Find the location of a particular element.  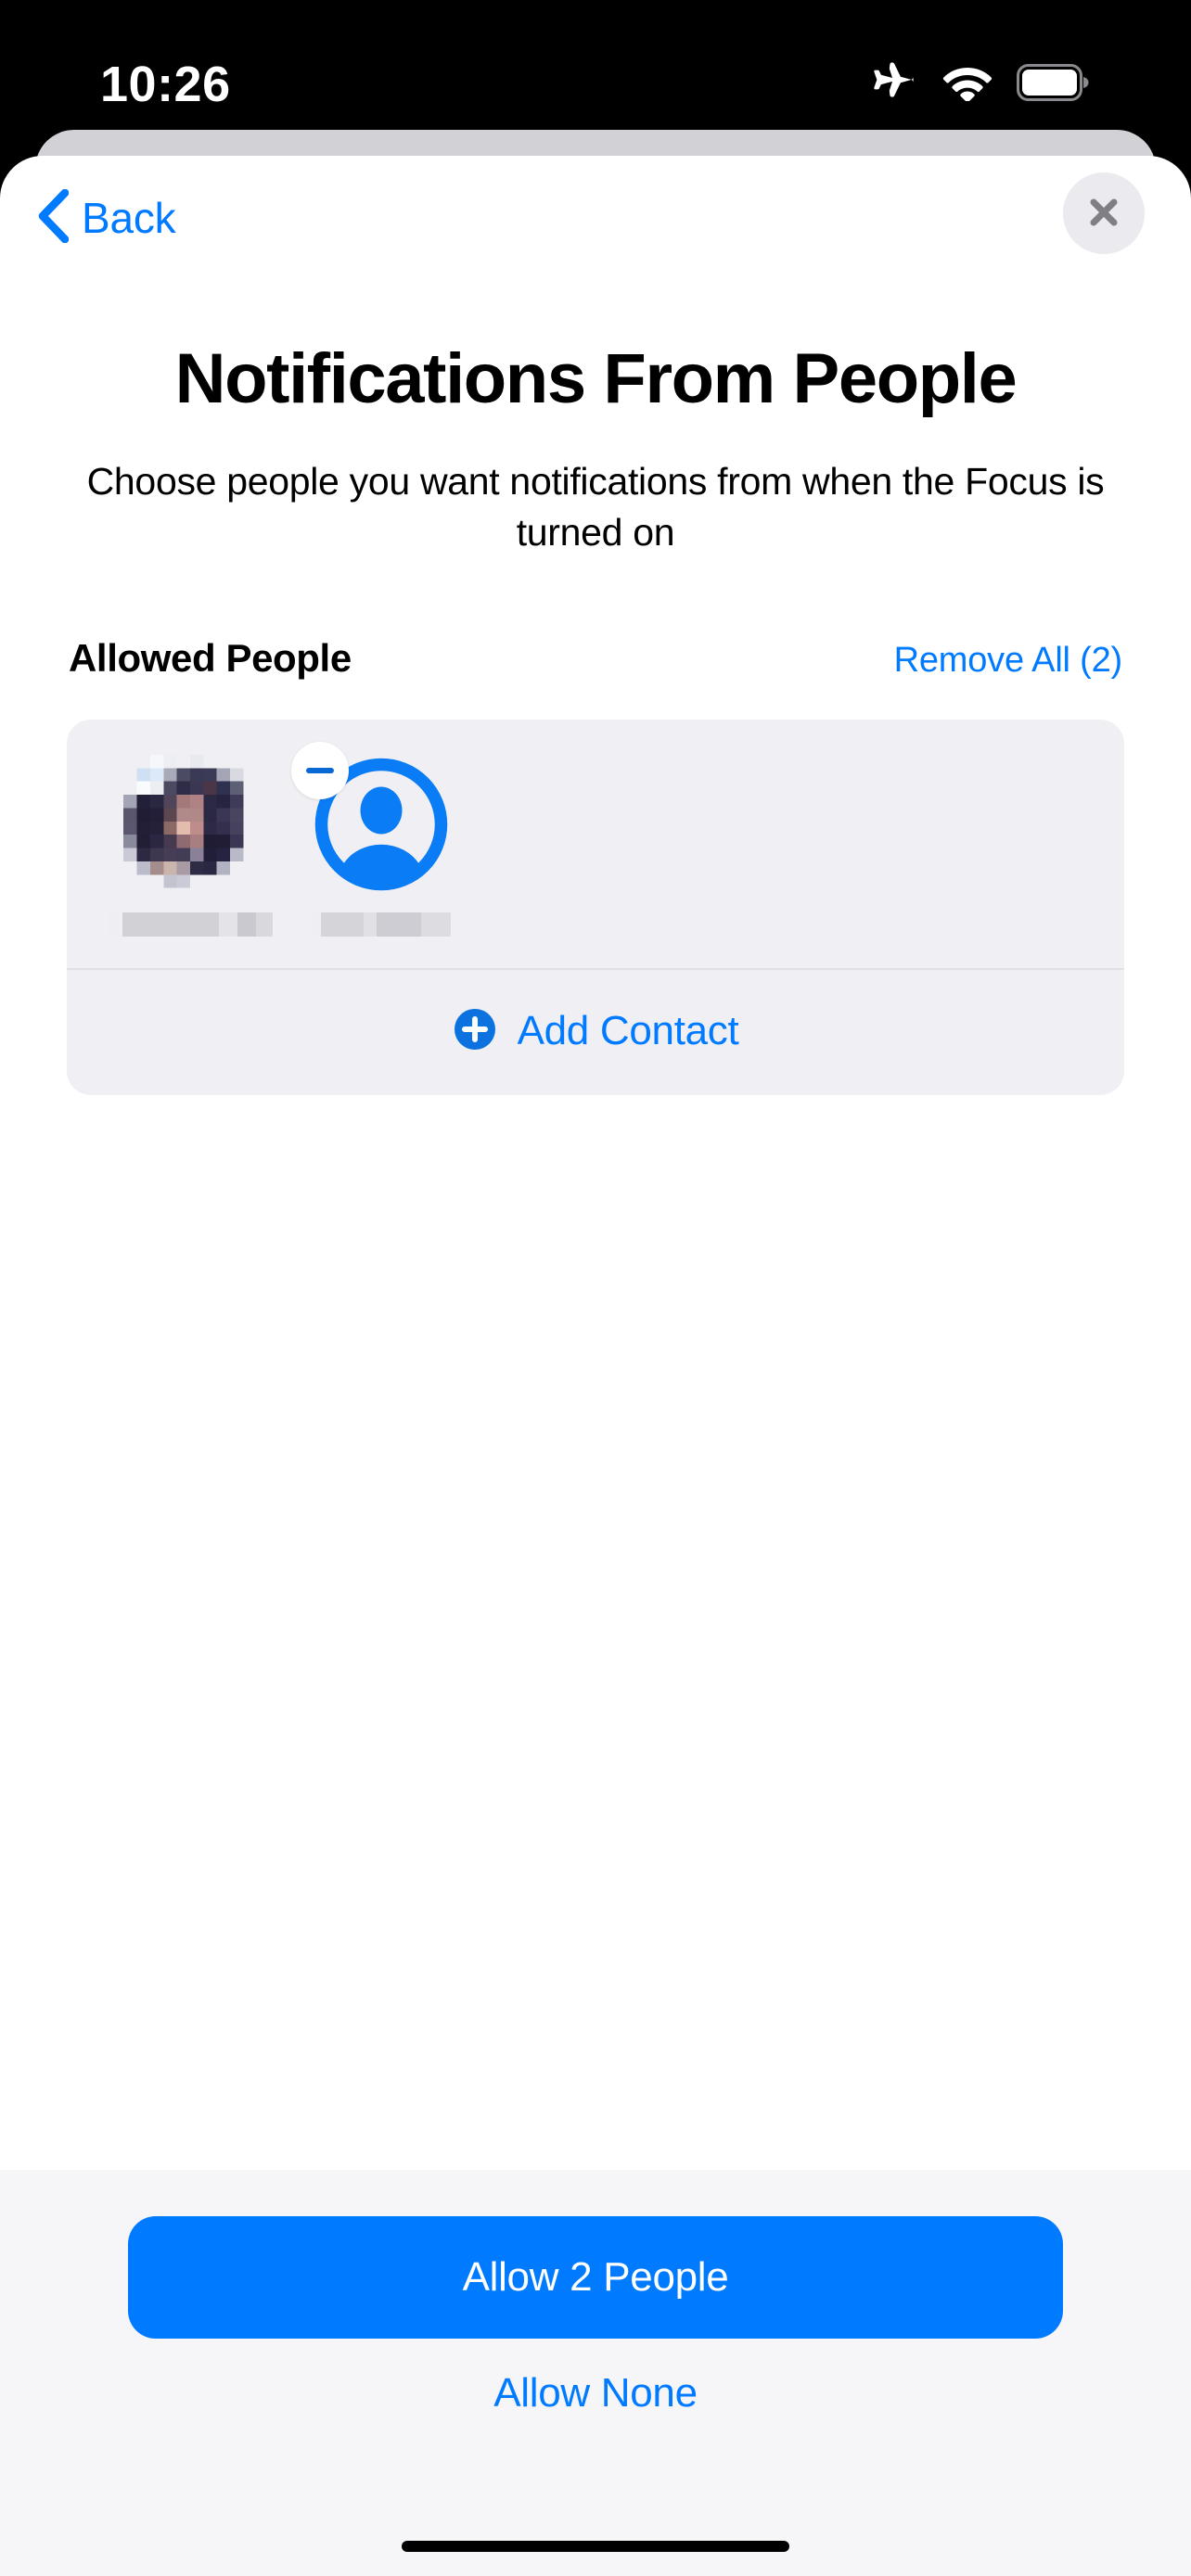

close-button is located at coordinates (1104, 213).